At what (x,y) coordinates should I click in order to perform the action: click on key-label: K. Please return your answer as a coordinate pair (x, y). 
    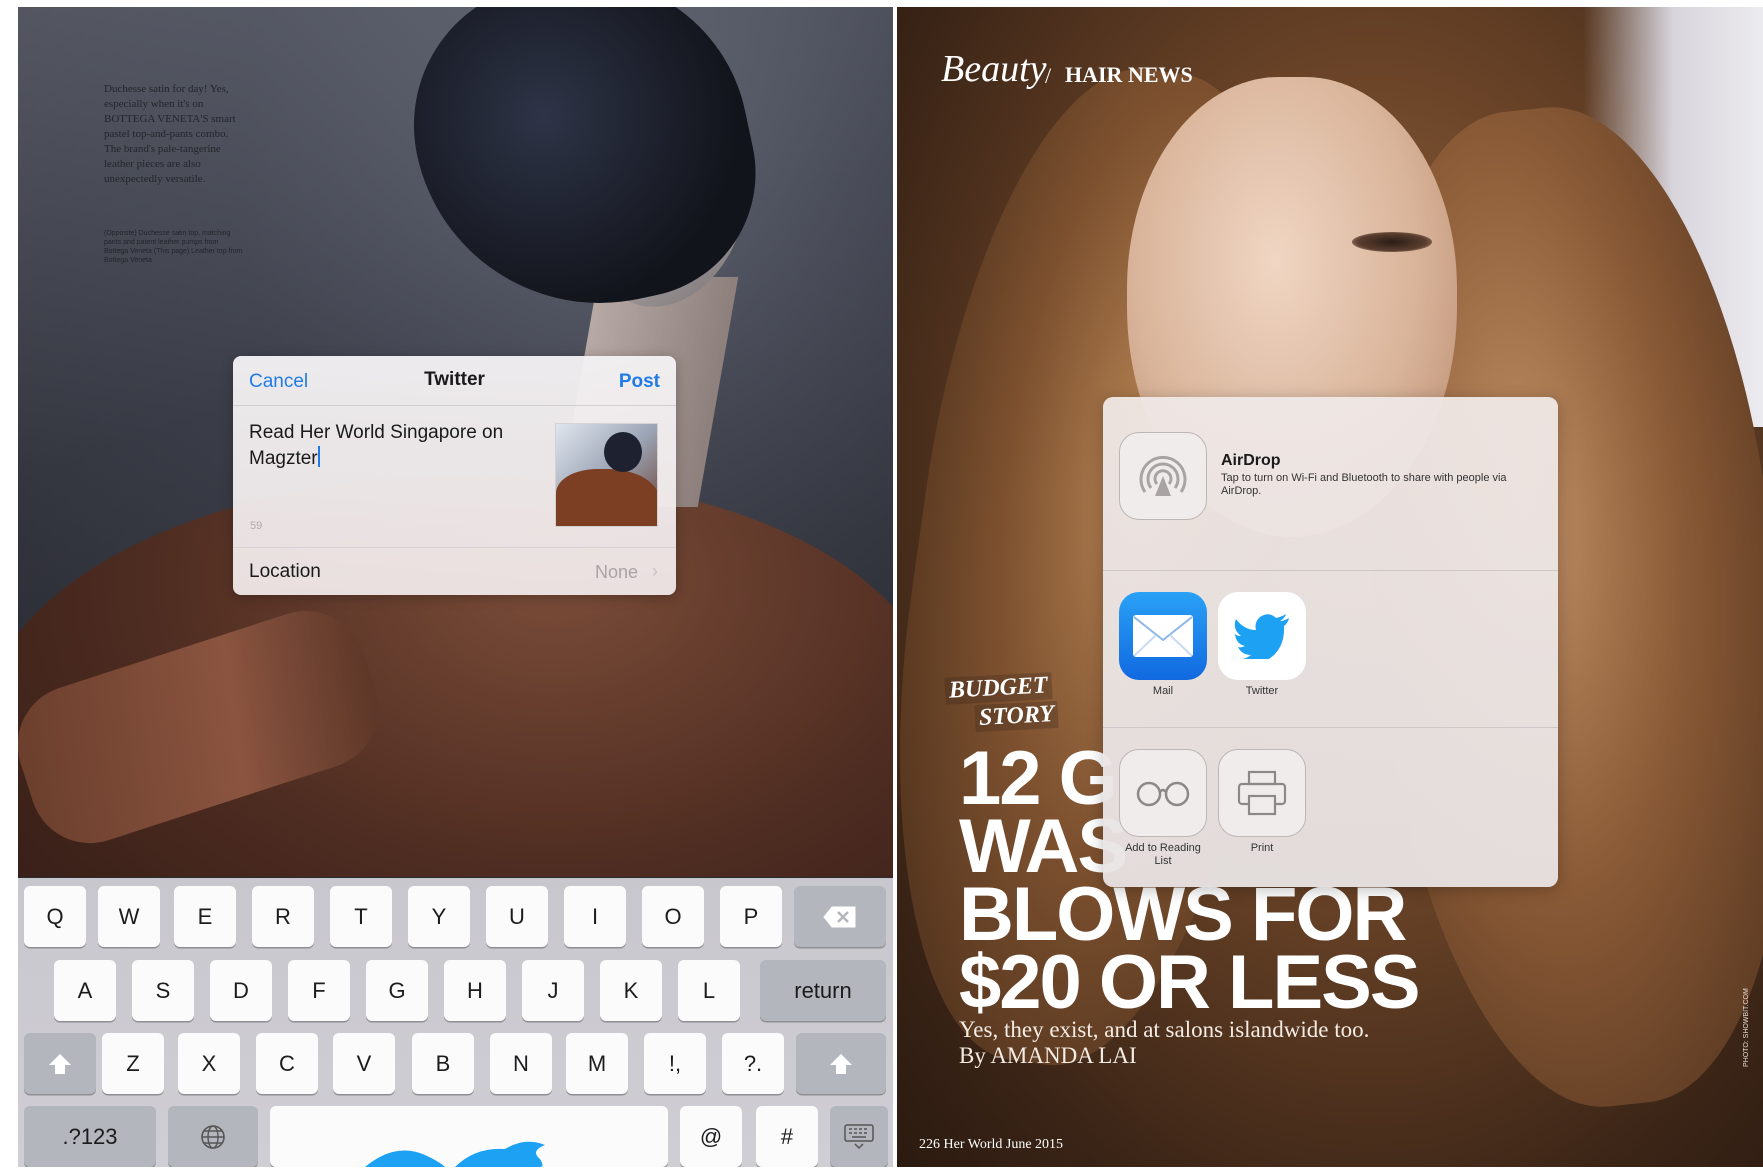
    Looking at the image, I should click on (631, 990).